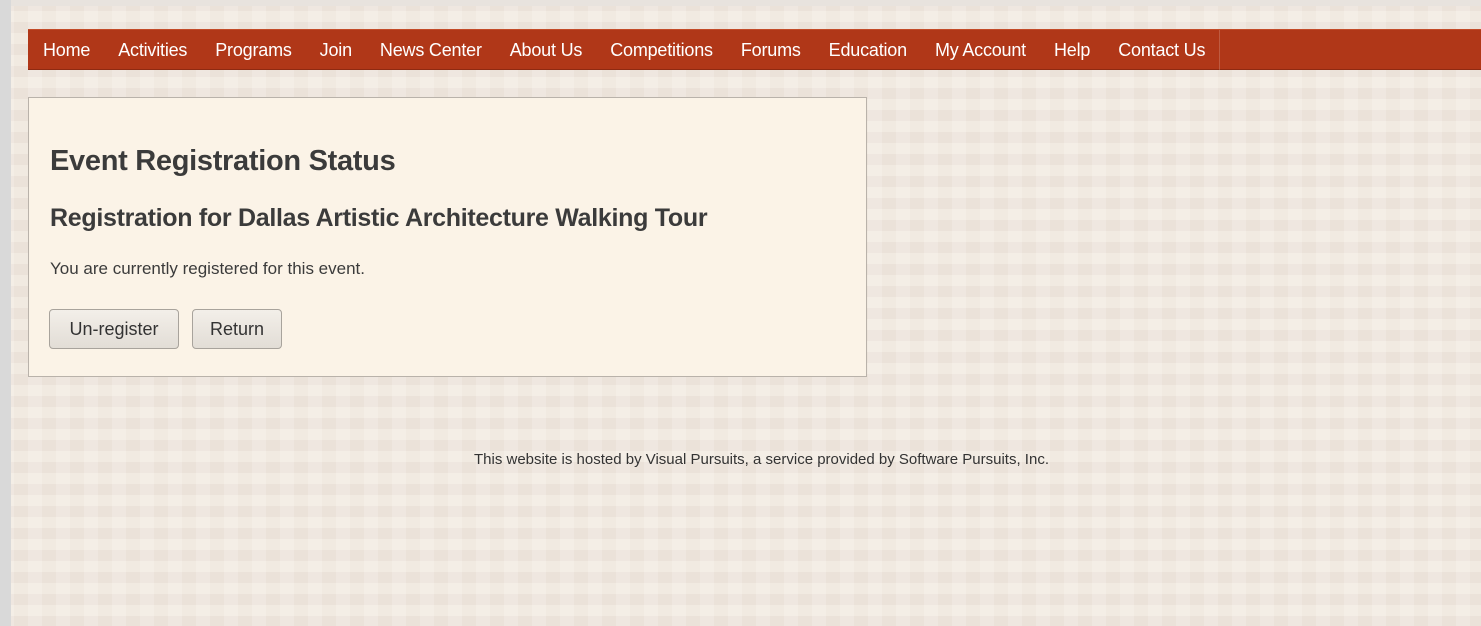 Image resolution: width=1481 pixels, height=626 pixels. Describe the element at coordinates (431, 50) in the screenshot. I see `nav-item-news-center: News Center` at that location.